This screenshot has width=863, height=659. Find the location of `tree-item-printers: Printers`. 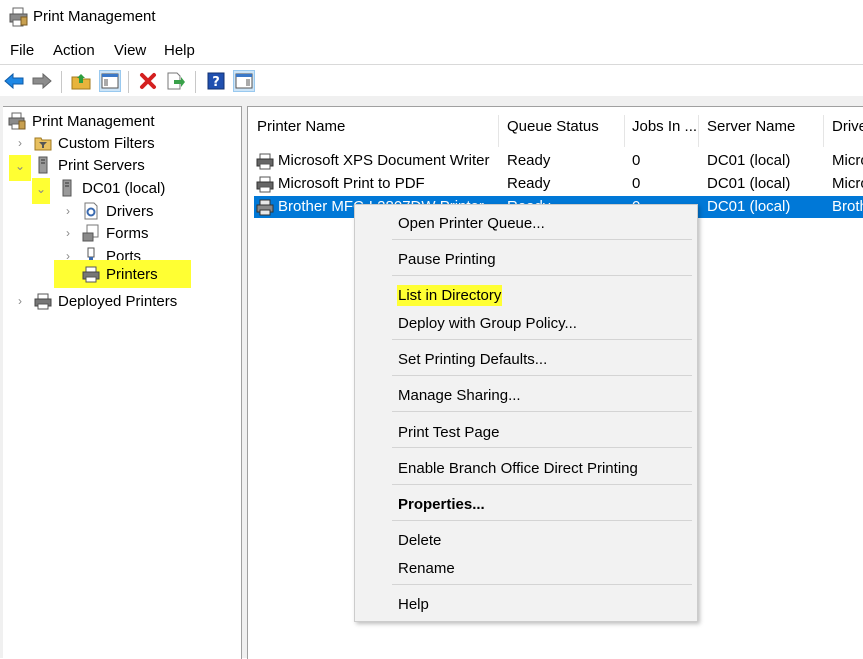

tree-item-printers: Printers is located at coordinates (122, 274).